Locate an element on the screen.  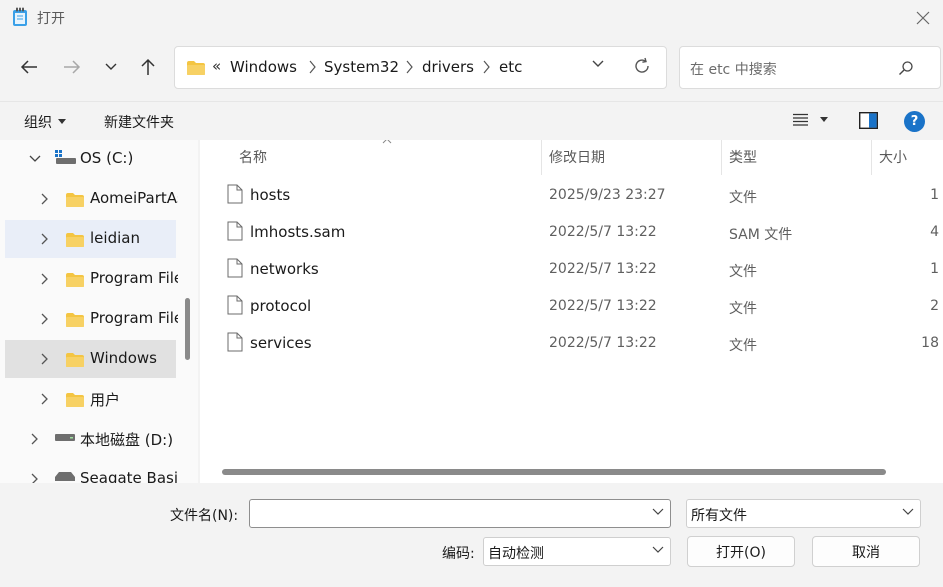
view-options-button is located at coordinates (810, 119).